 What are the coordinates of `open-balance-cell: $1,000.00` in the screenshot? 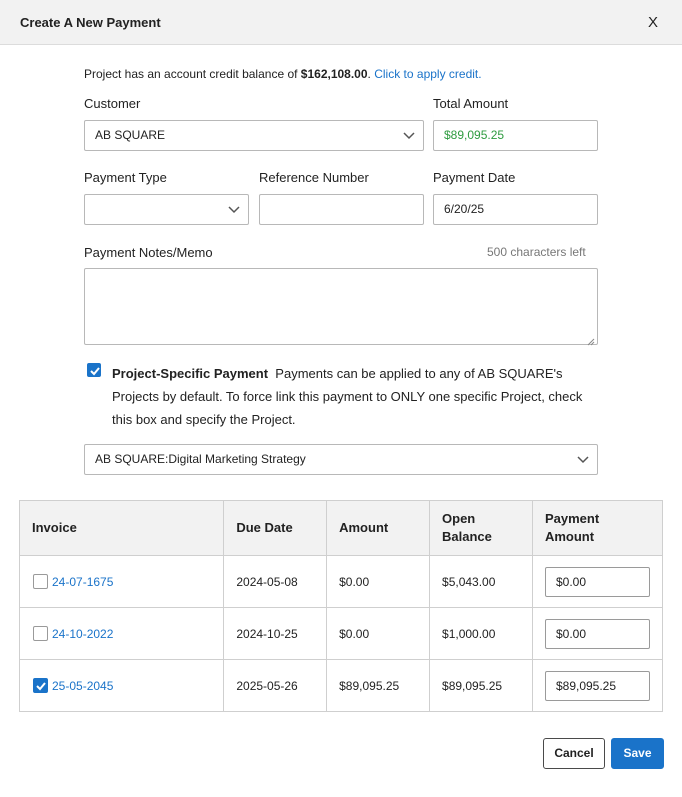 It's located at (481, 633).